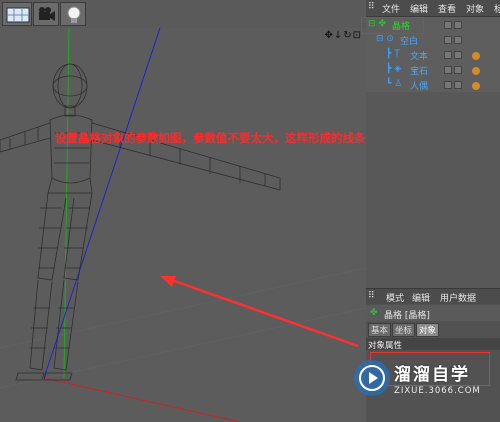 The image size is (500, 422). Describe the element at coordinates (419, 57) in the screenshot. I see `object-name: 文本` at that location.